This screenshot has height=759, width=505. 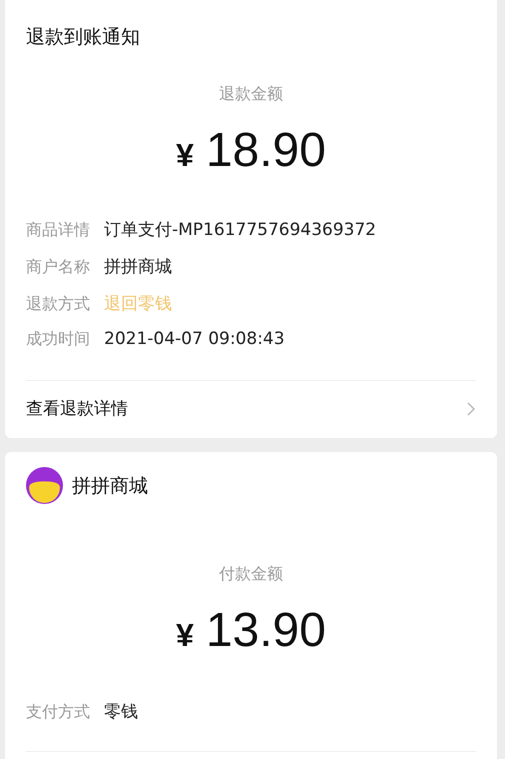 I want to click on field-value: 零钱, so click(x=121, y=712).